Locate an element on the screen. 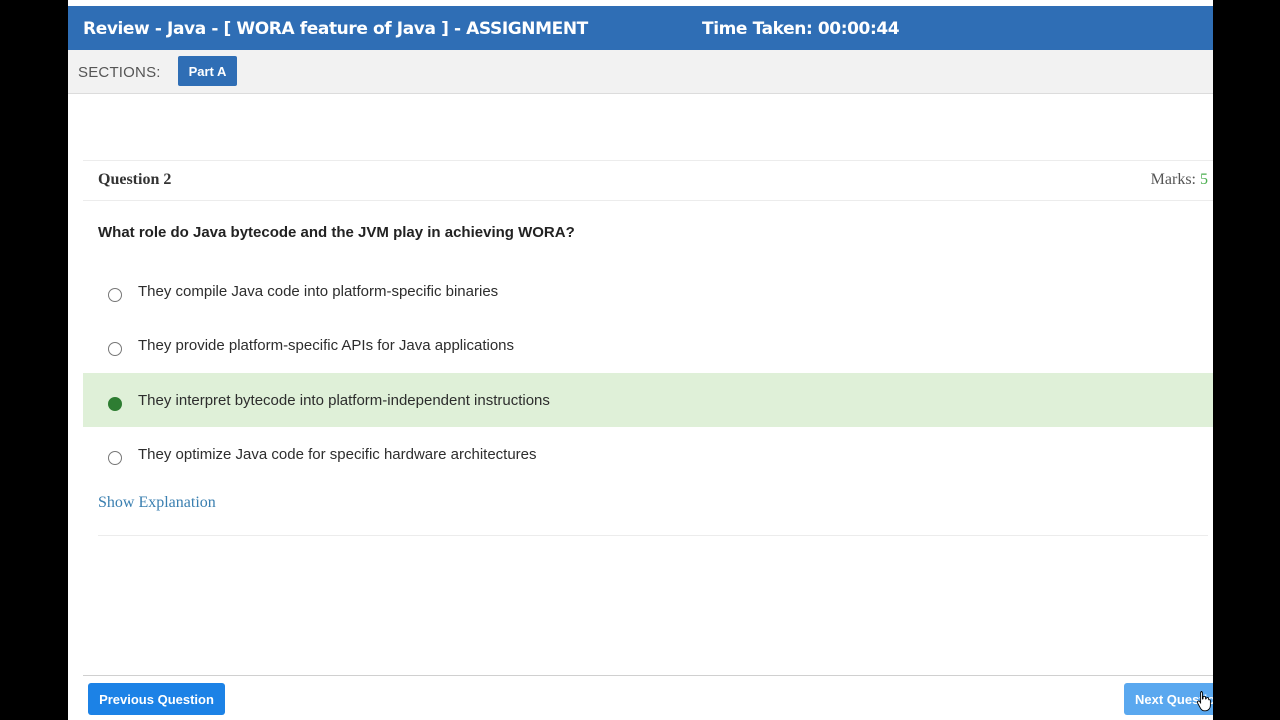 This screenshot has height=720, width=1280. question-header: Question 2 Marks: 5 is located at coordinates (648, 180).